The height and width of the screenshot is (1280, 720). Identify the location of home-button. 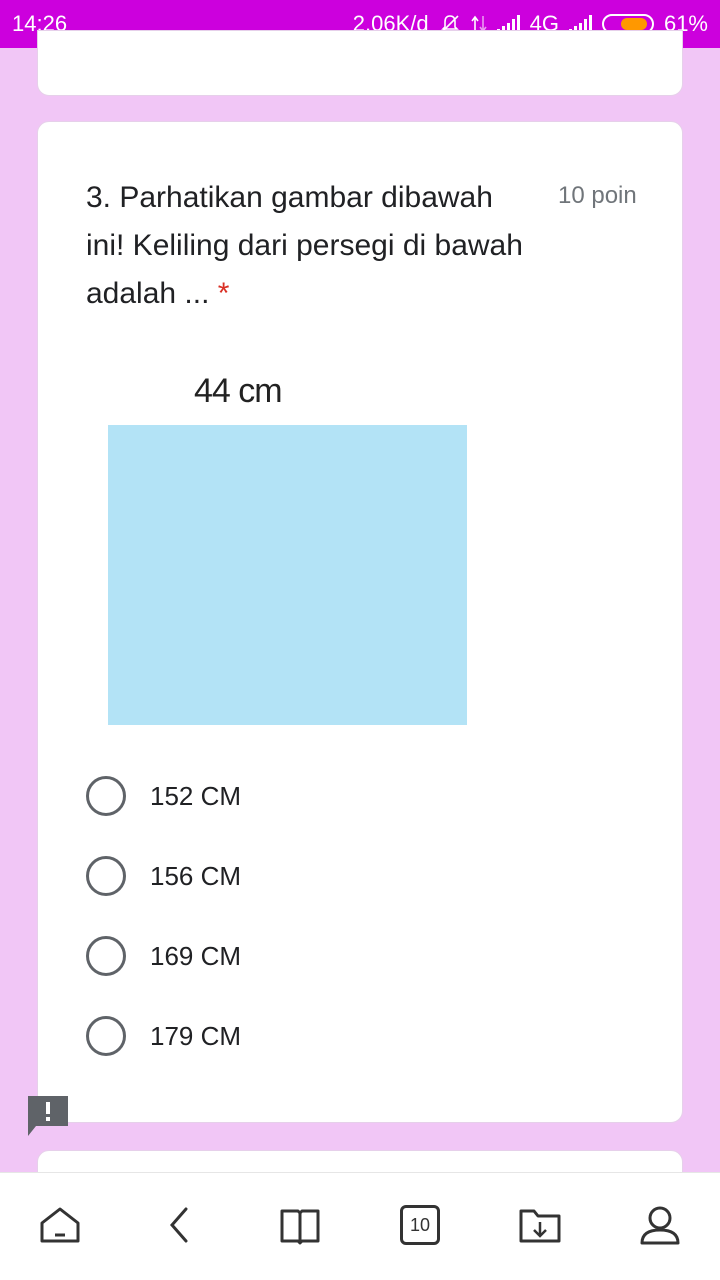
(60, 1225).